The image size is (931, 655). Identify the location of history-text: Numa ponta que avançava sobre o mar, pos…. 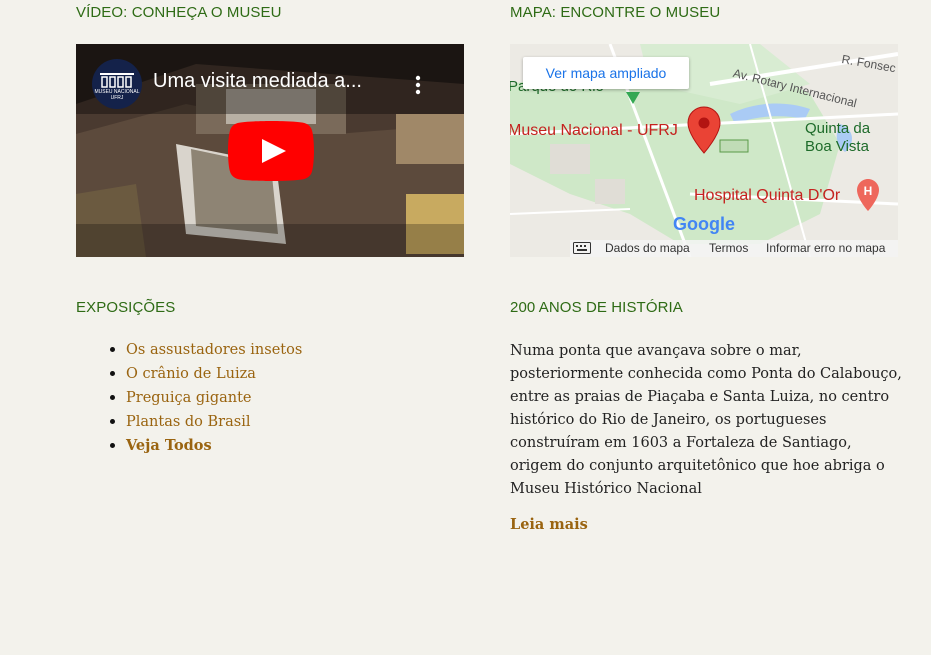
(706, 420).